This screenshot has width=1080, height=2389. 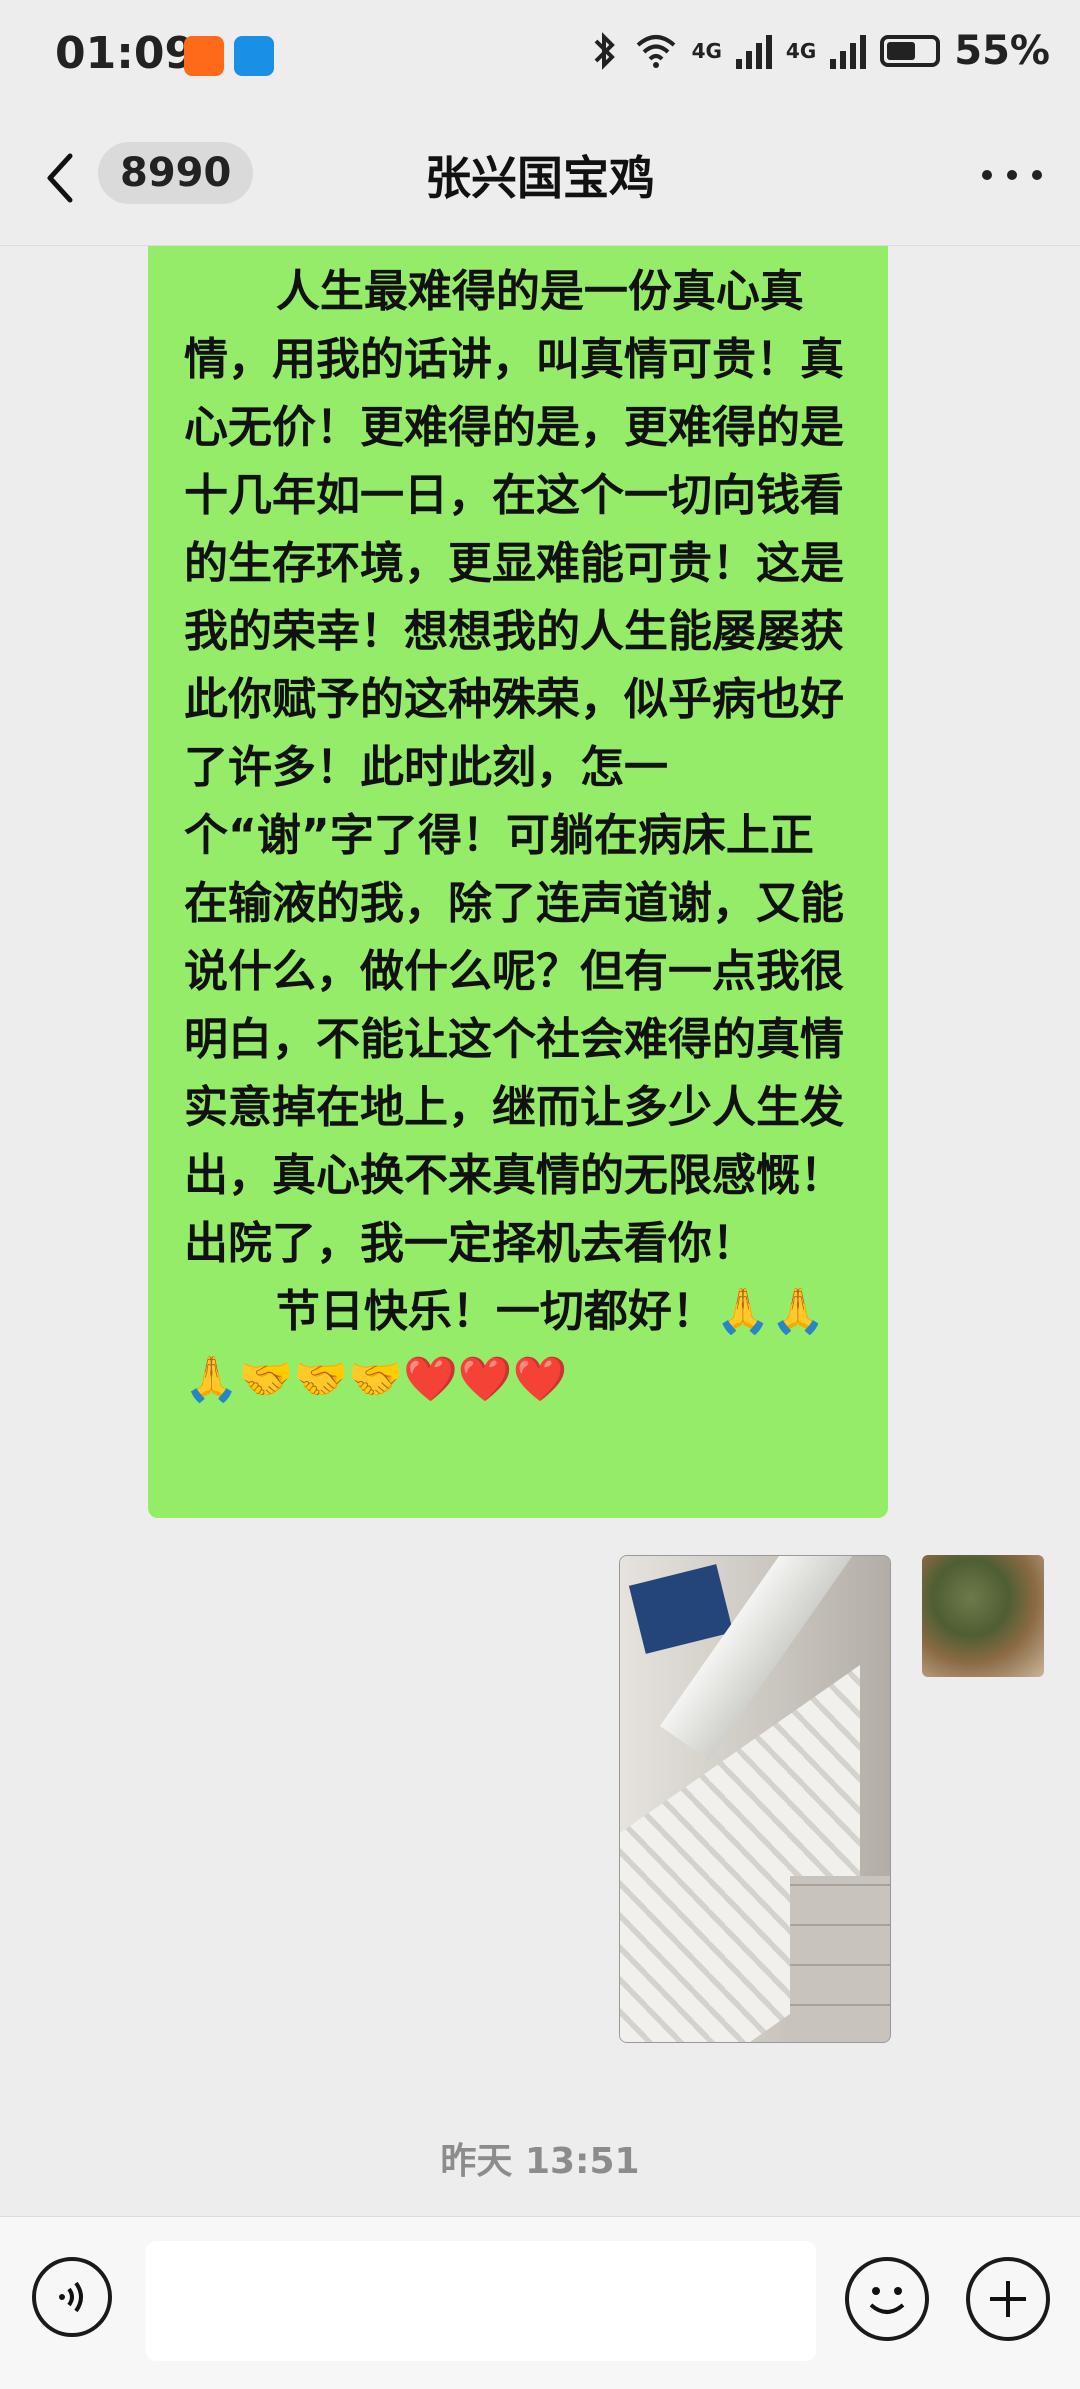 What do you see at coordinates (125, 53) in the screenshot?
I see `status-time: 01:09` at bounding box center [125, 53].